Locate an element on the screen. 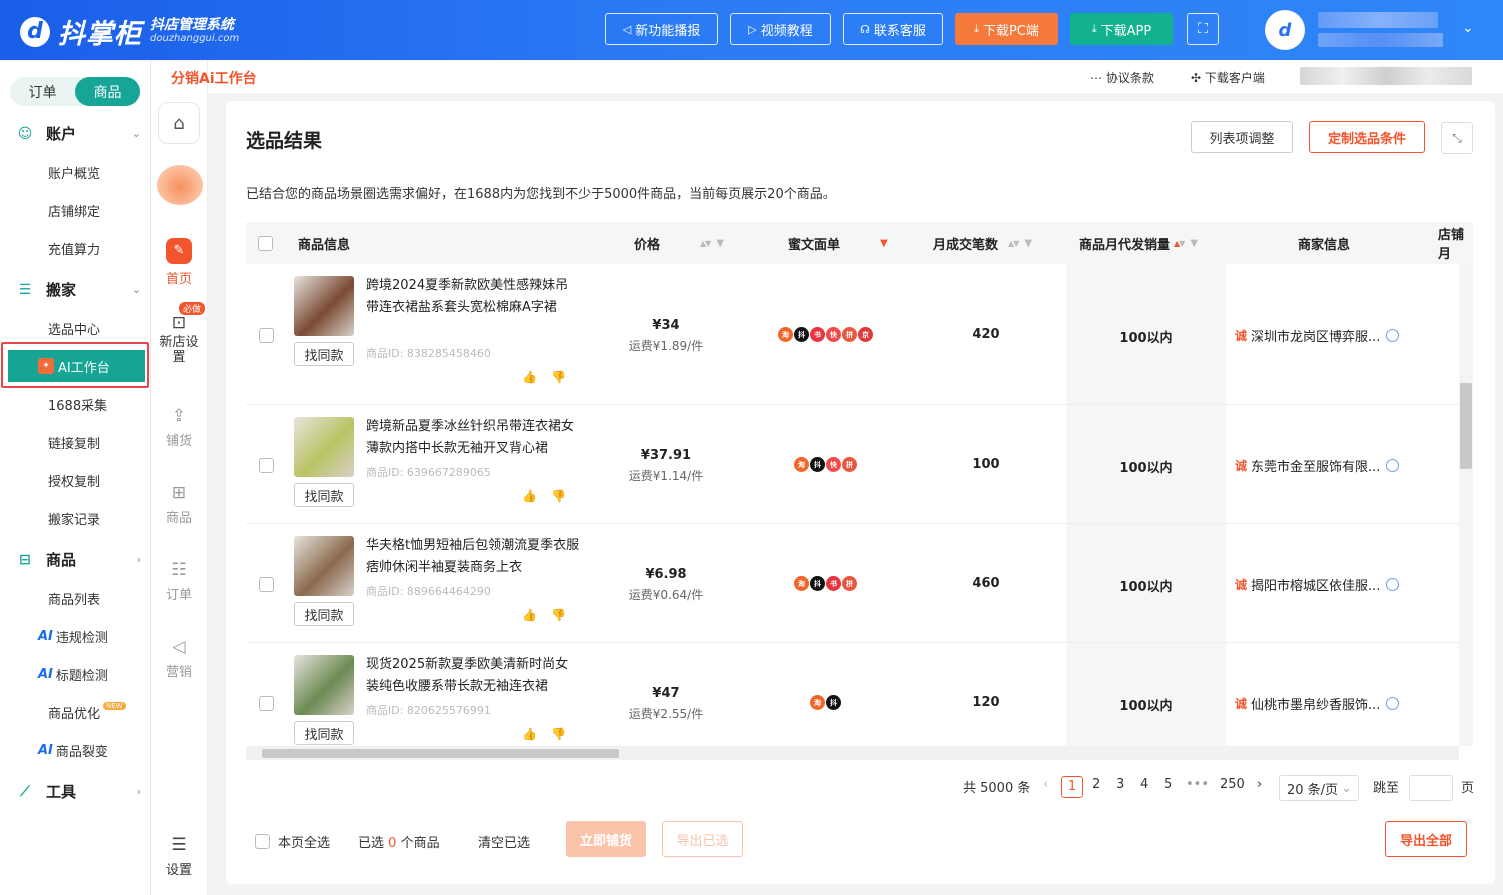 The width and height of the screenshot is (1503, 895). avatar: d is located at coordinates (1285, 30).